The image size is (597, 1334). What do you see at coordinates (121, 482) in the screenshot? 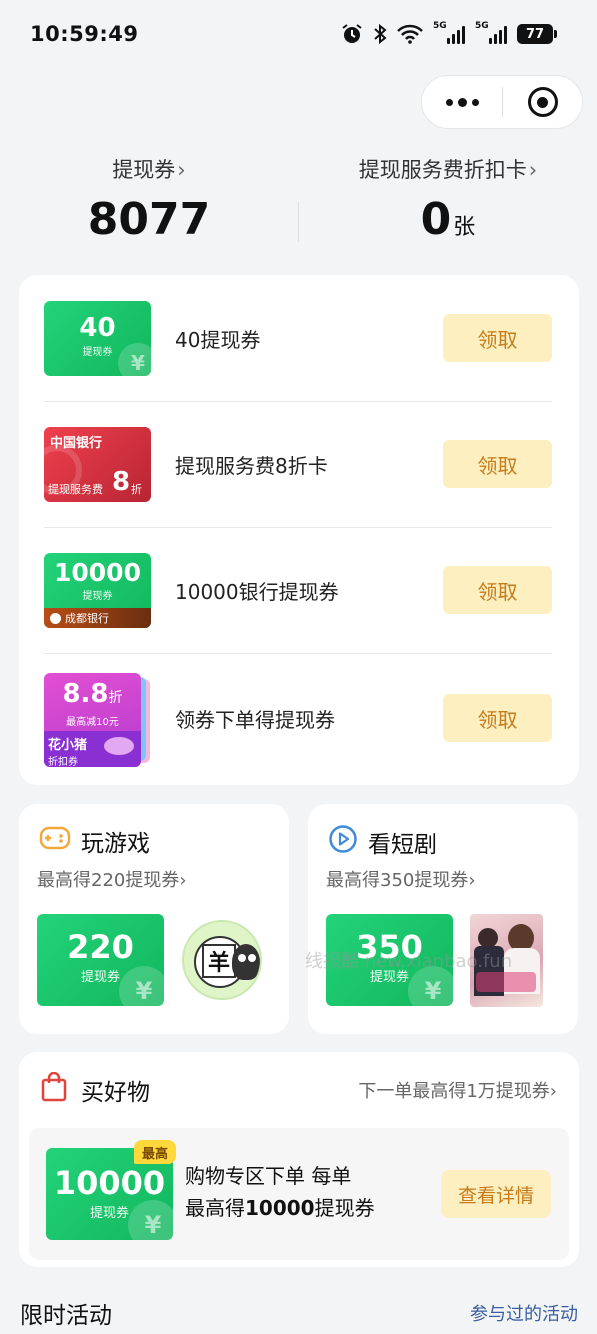
I see `boc-discount-number: 8` at bounding box center [121, 482].